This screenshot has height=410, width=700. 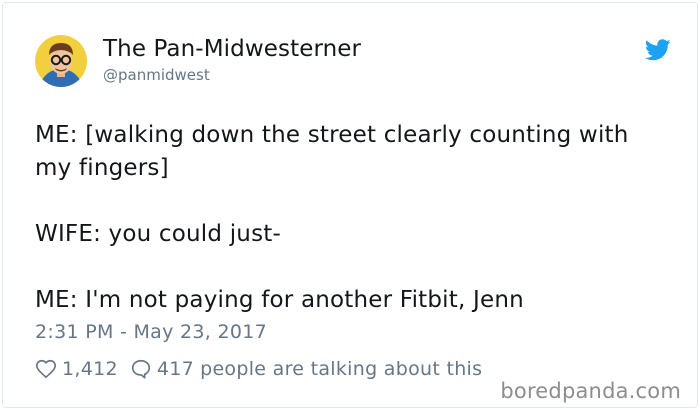 What do you see at coordinates (156, 75) in the screenshot?
I see `user-handle: @panmidwest` at bounding box center [156, 75].